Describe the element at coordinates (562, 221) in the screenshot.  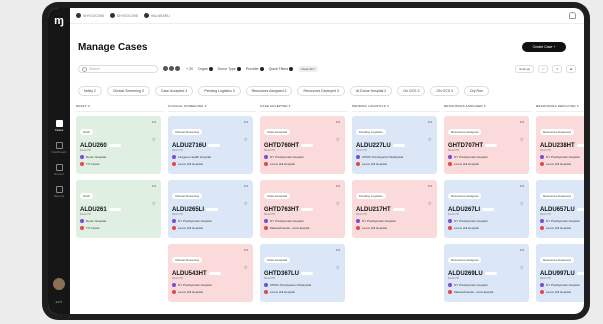
I see `donor-hospital: NY Presbyterian Hospital` at that location.